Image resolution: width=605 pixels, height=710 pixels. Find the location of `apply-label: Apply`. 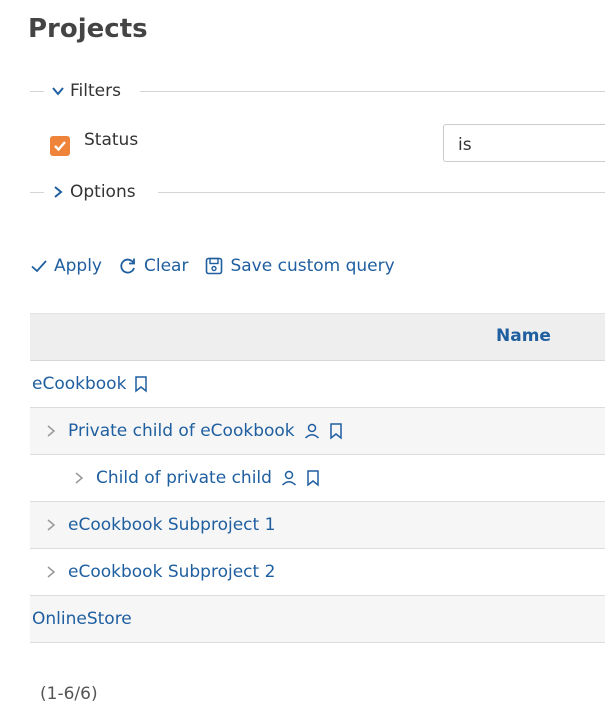

apply-label: Apply is located at coordinates (78, 266).